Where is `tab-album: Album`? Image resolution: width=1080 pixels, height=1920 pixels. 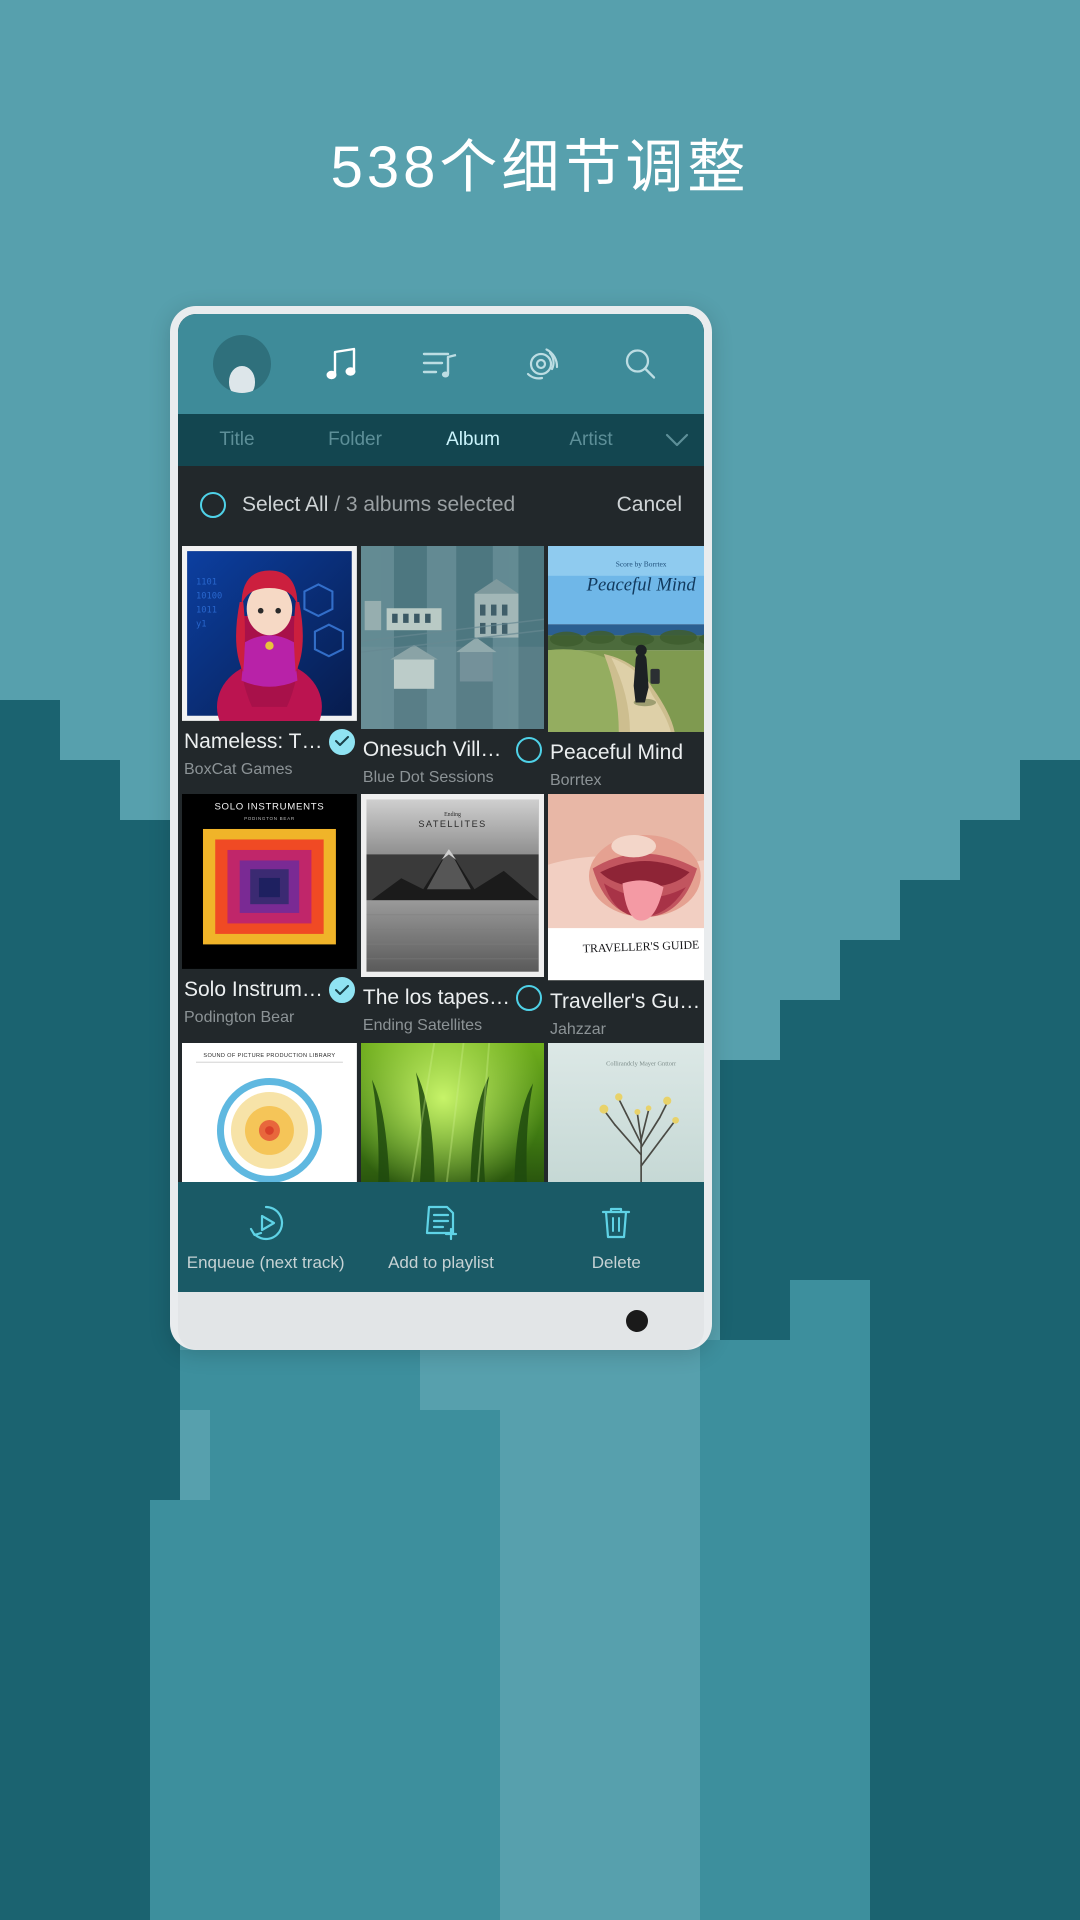
tab-album: Album is located at coordinates (473, 440).